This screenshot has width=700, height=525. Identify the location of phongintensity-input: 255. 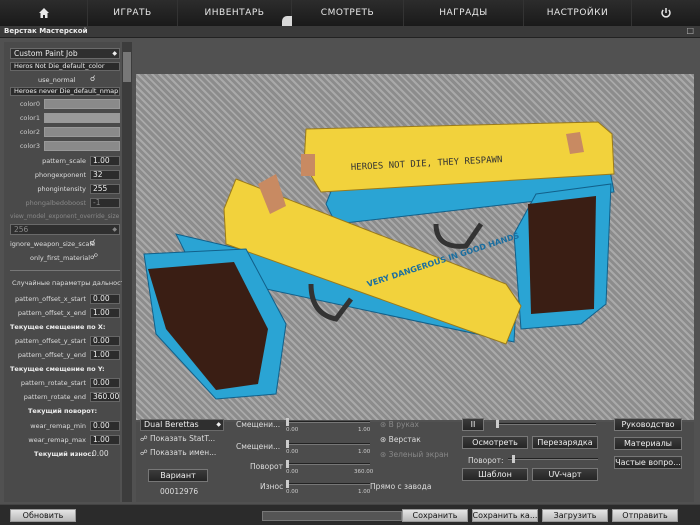
(105, 189).